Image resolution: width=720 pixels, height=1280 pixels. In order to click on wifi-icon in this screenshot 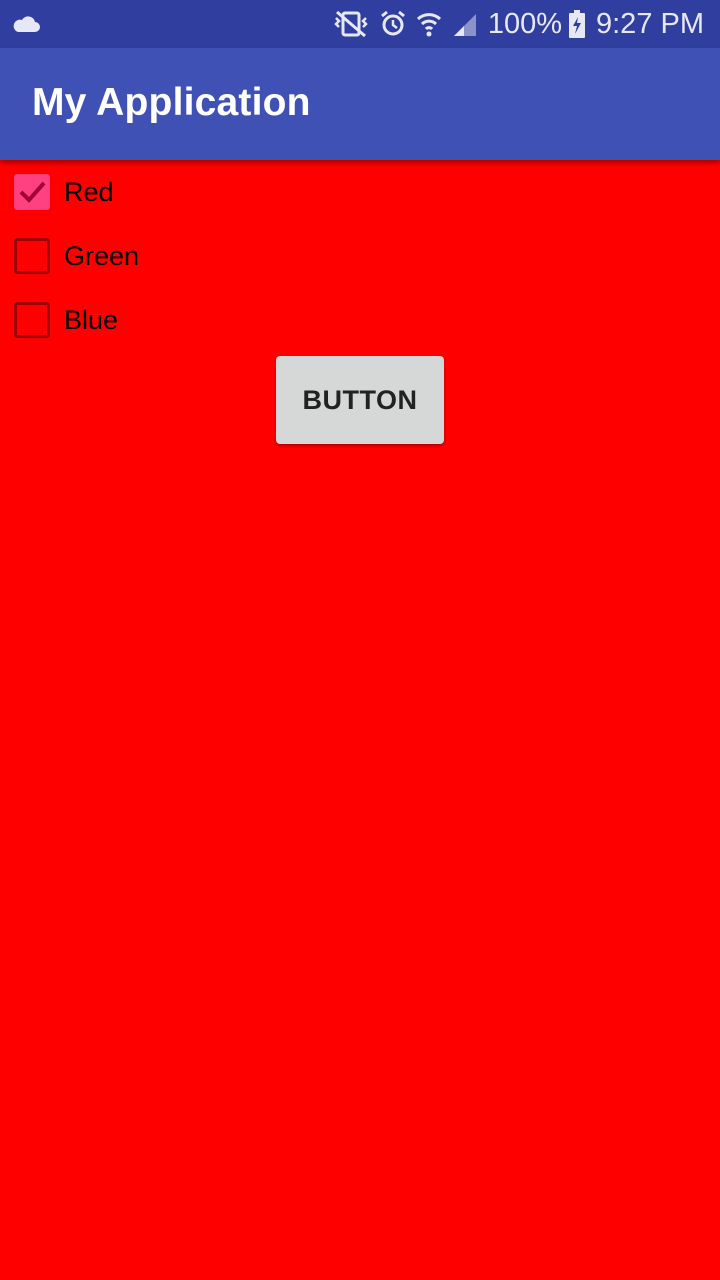, I will do `click(428, 25)`.